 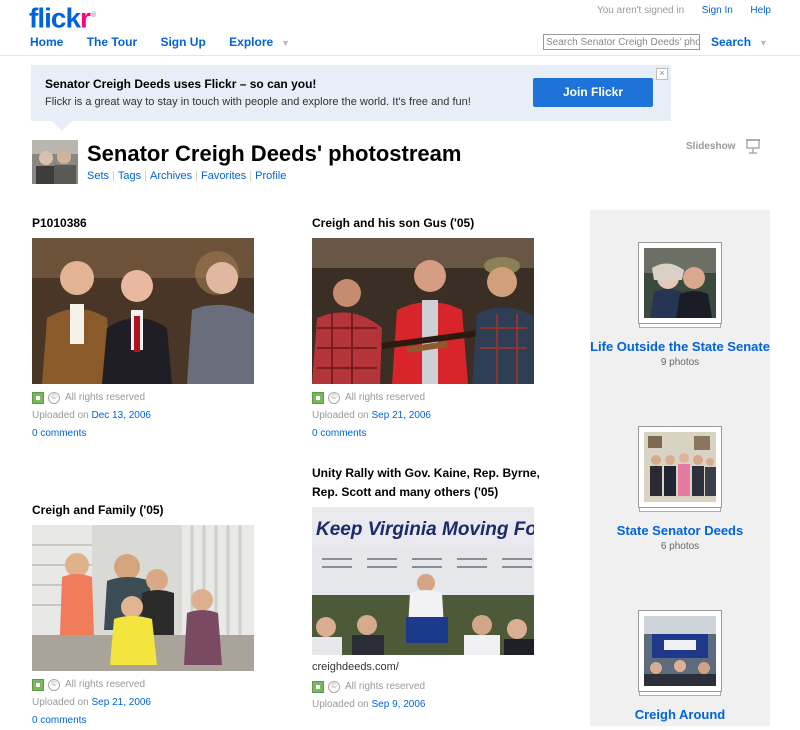 I want to click on upload-info: Uploaded on Sep 9, 2006, so click(x=432, y=705).